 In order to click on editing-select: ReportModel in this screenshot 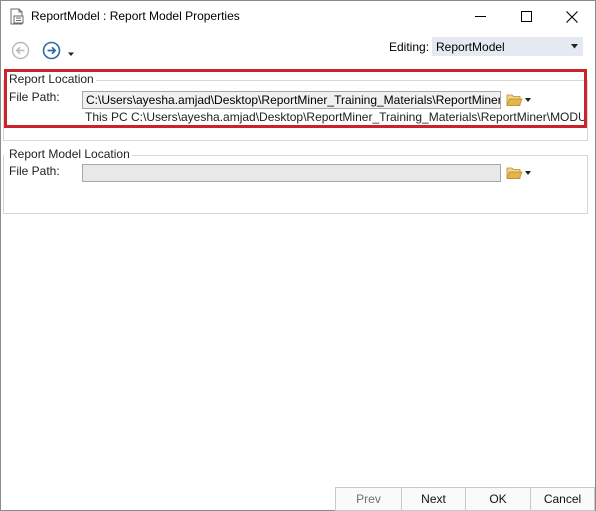, I will do `click(507, 46)`.